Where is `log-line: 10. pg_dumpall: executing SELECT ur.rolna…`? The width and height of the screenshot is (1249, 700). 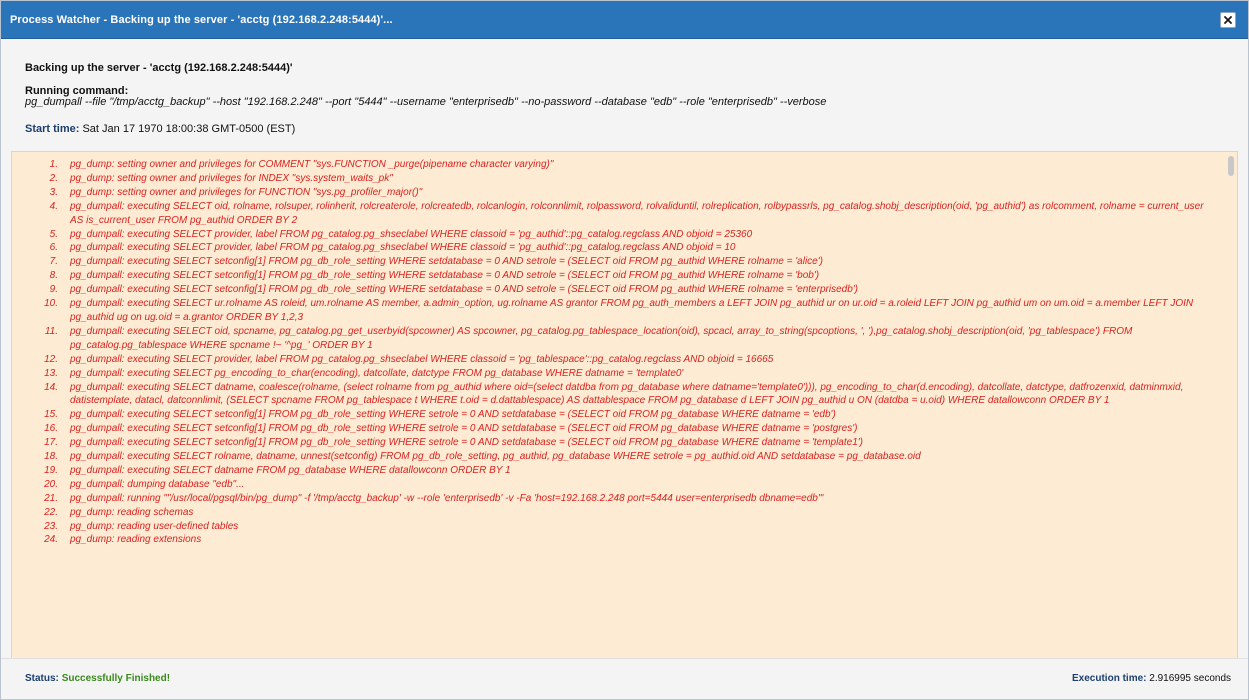 log-line: 10. pg_dumpall: executing SELECT ur.rolna… is located at coordinates (609, 311).